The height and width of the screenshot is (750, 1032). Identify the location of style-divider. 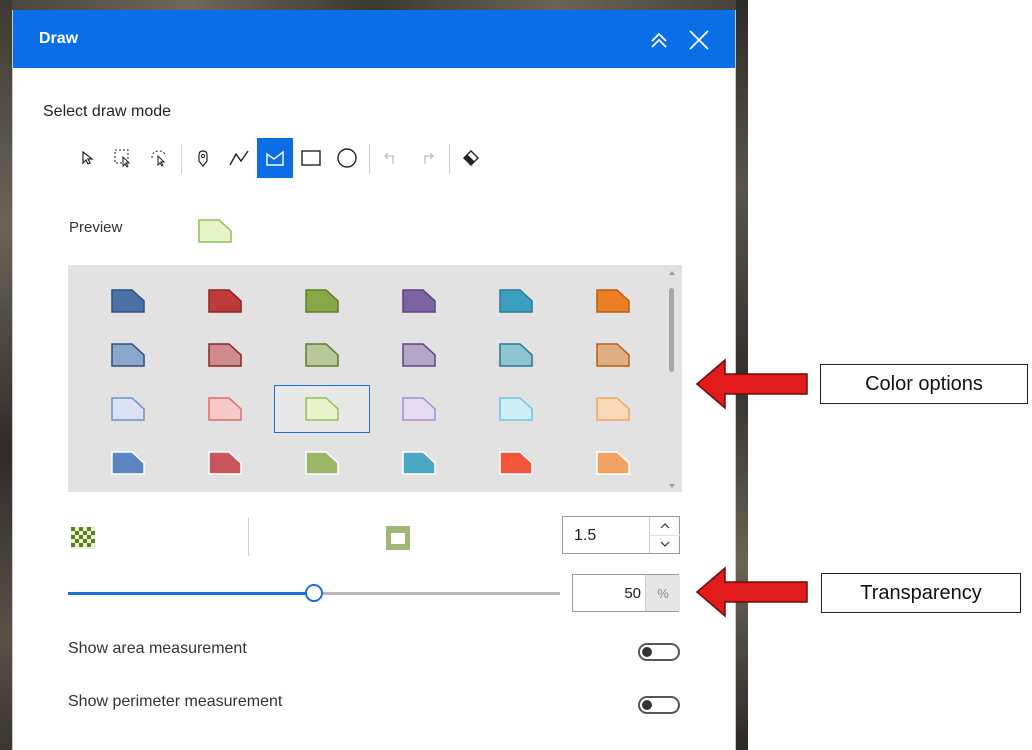
(248, 537).